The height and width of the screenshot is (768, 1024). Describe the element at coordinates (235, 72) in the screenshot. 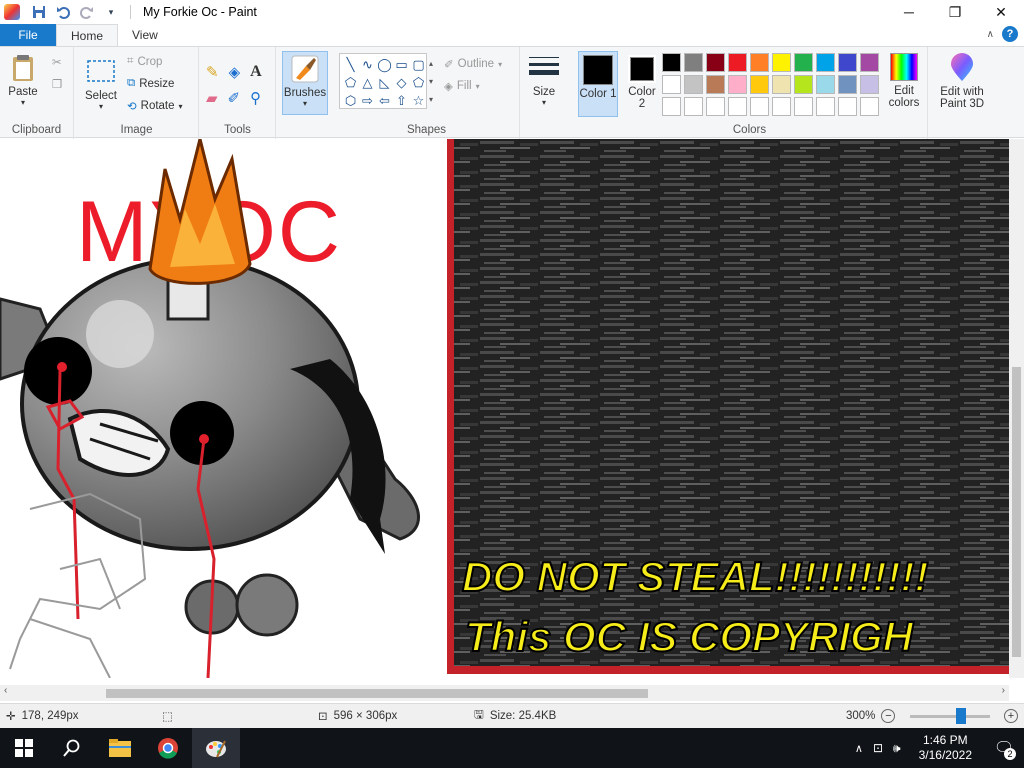

I see `fill-bucket-icon: ◈` at that location.